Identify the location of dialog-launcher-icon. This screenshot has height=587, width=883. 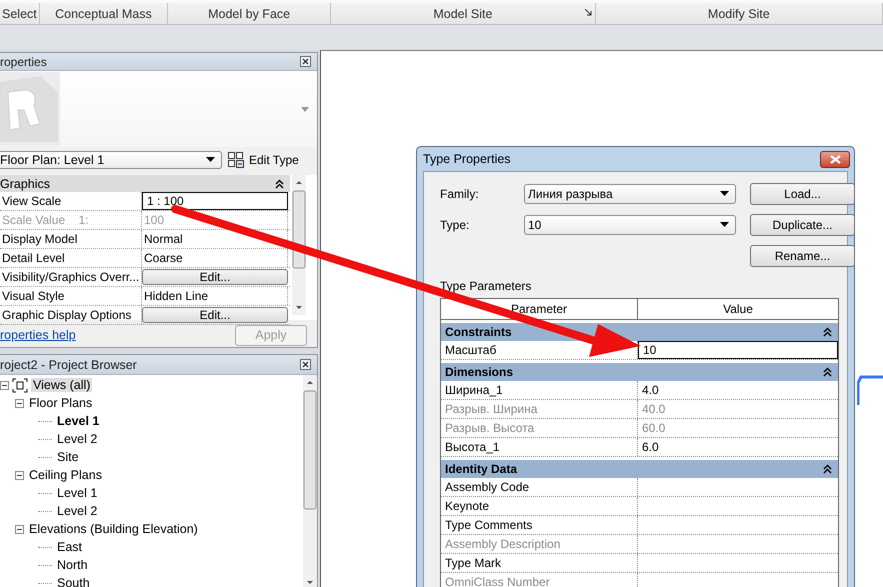
(588, 12).